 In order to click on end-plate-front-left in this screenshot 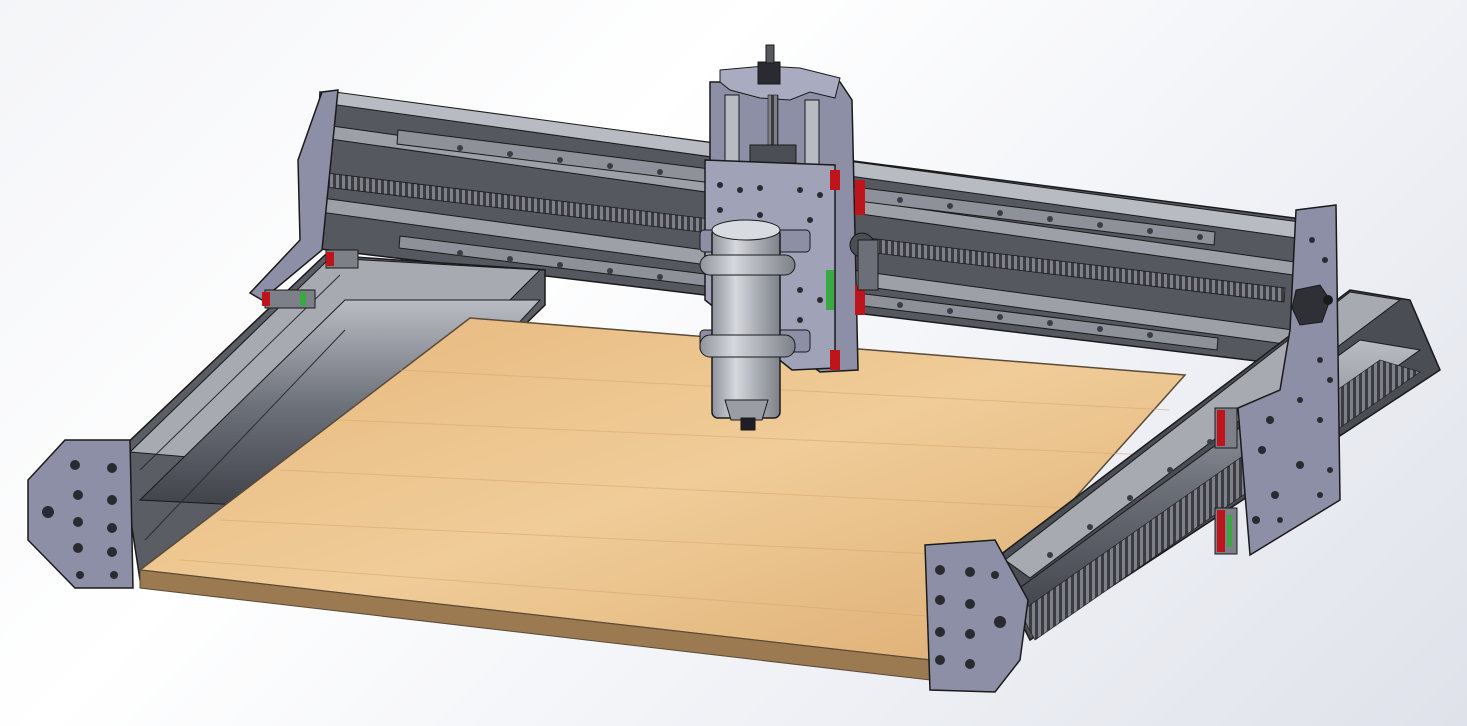, I will do `click(80, 514)`.